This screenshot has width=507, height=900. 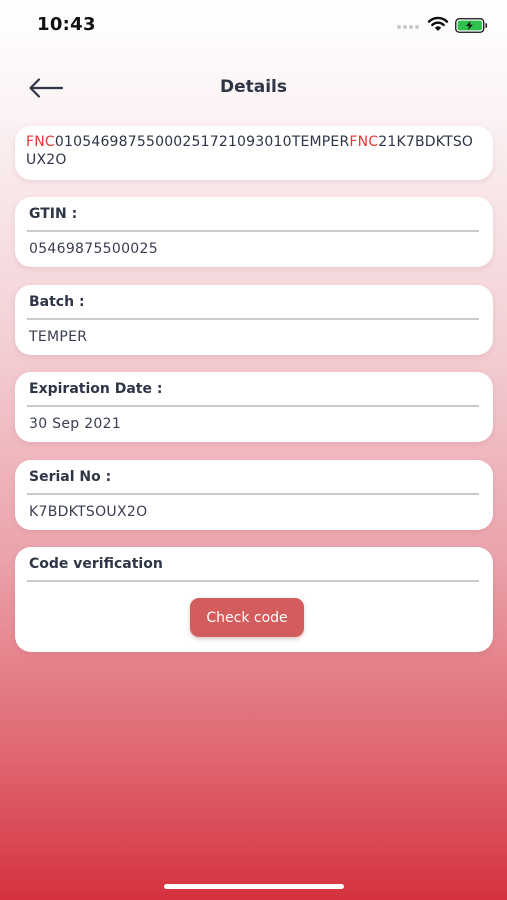 What do you see at coordinates (96, 564) in the screenshot?
I see `code-verification-label: Code verification` at bounding box center [96, 564].